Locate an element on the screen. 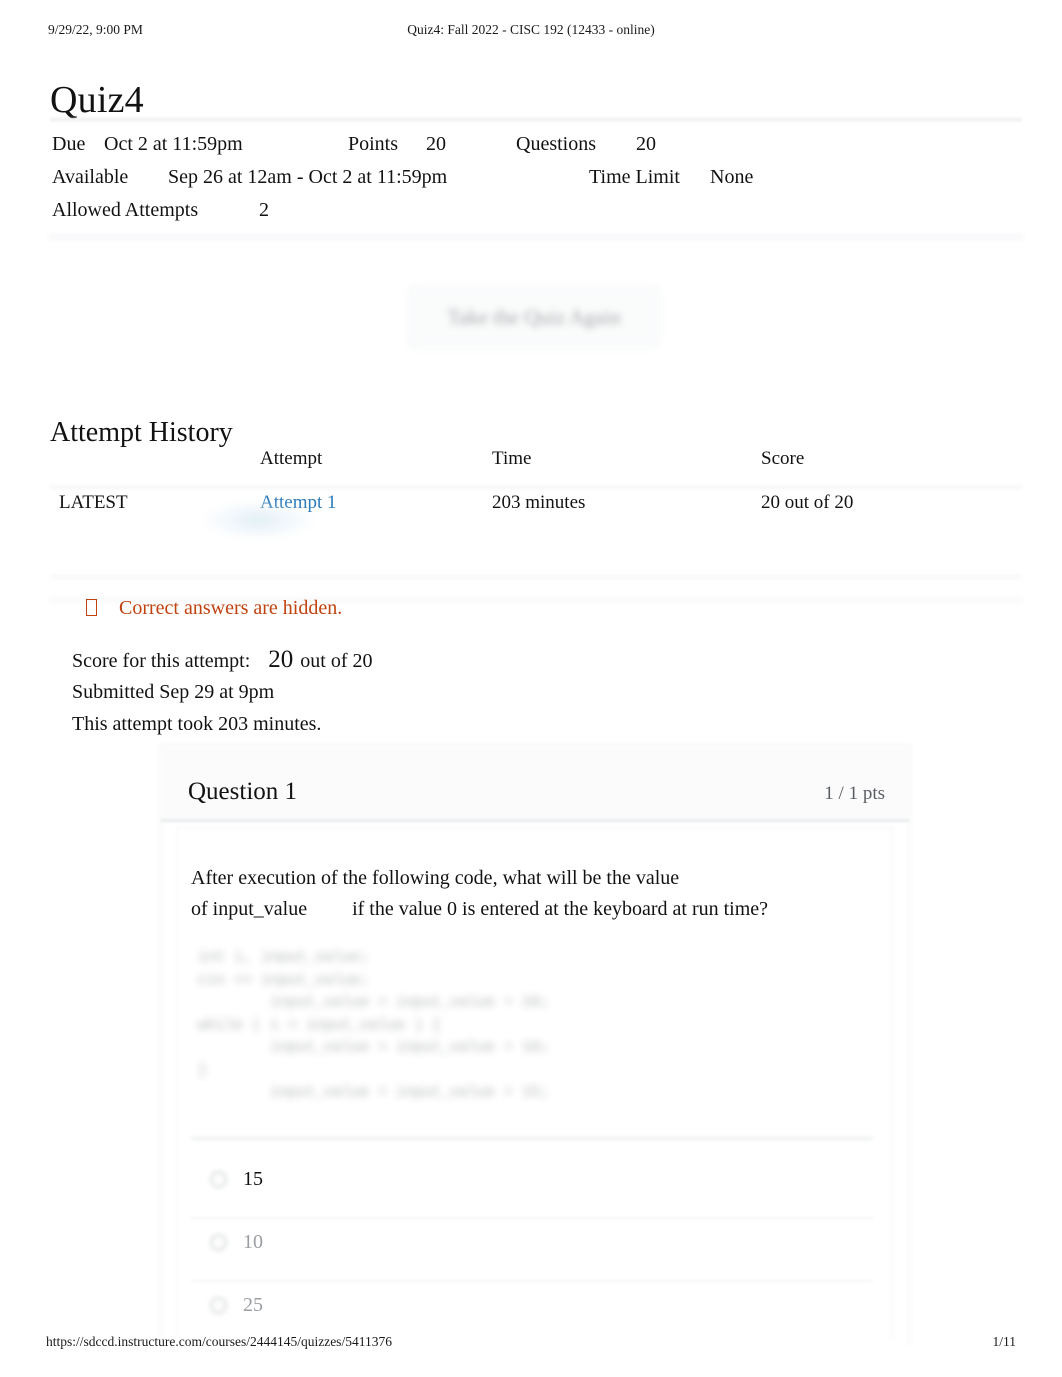 The height and width of the screenshot is (1377, 1062). score-label: Score for this attempt: is located at coordinates (161, 661).